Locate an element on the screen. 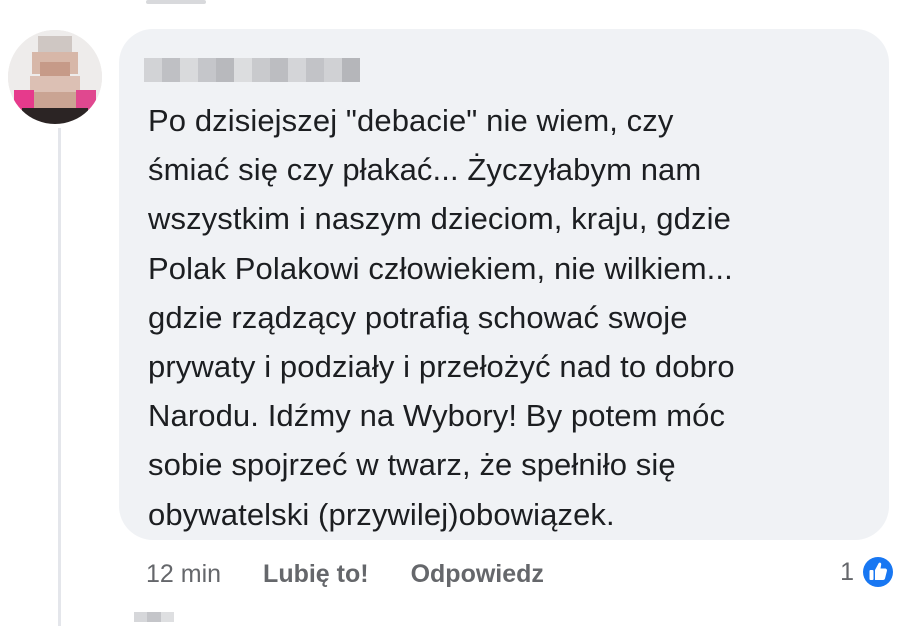 The height and width of the screenshot is (626, 916). like-button: Lubię to! is located at coordinates (316, 574).